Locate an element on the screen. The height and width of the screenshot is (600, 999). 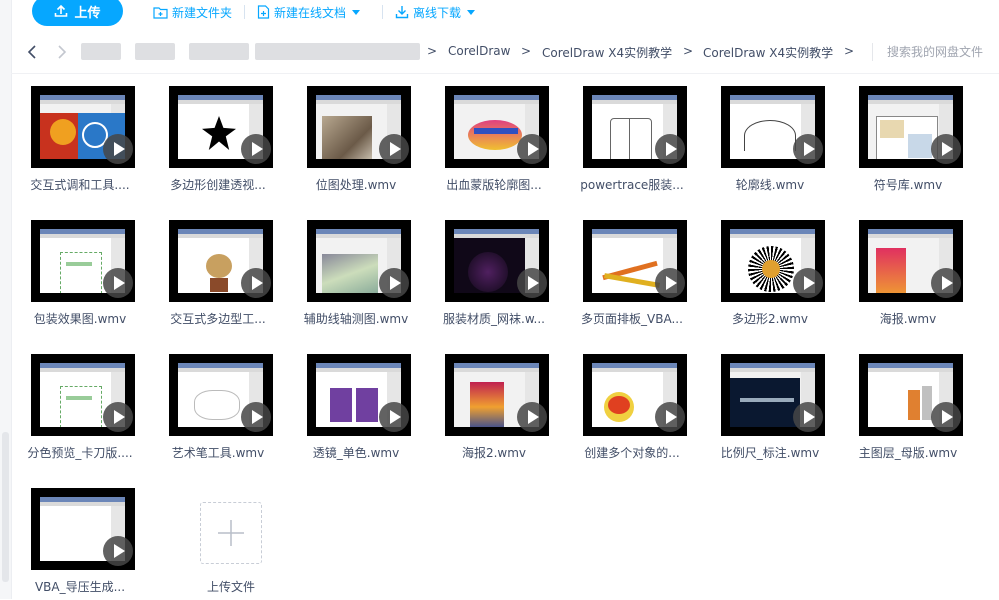
forward-button is located at coordinates (62, 52).